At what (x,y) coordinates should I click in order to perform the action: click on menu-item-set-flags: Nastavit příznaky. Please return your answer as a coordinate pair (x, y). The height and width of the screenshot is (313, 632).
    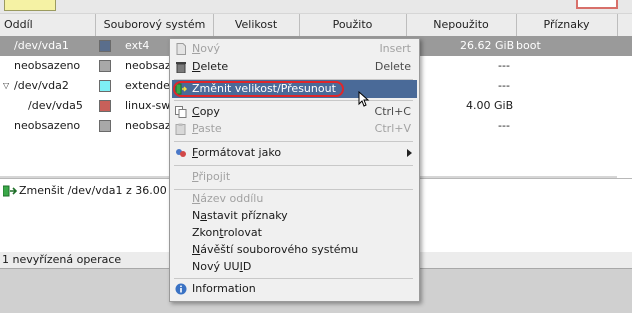
    Looking at the image, I should click on (294, 216).